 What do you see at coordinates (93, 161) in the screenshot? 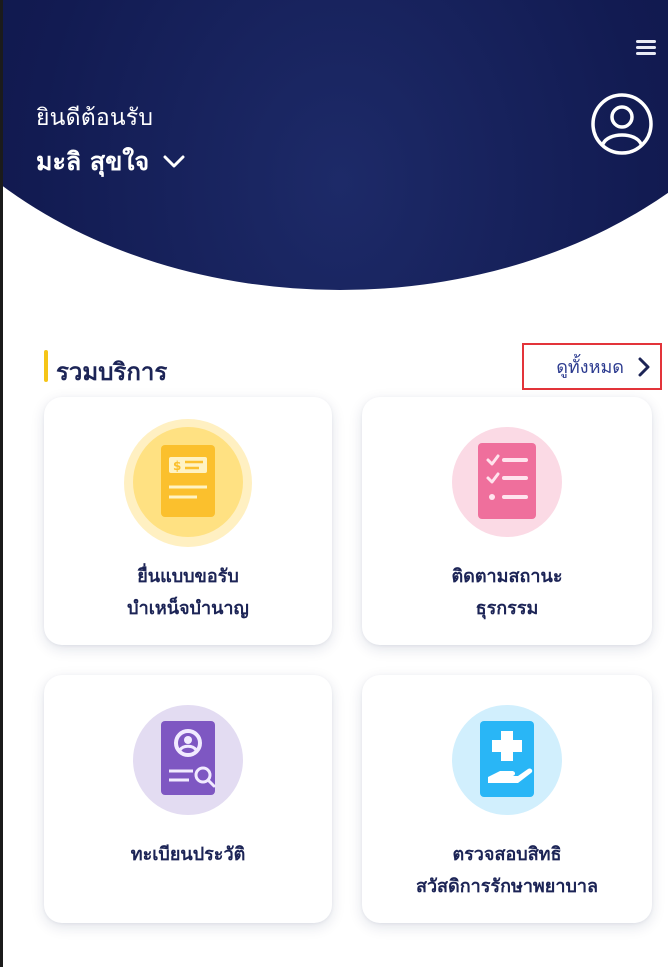
I see `user-name: มะลิ สุขใจ` at bounding box center [93, 161].